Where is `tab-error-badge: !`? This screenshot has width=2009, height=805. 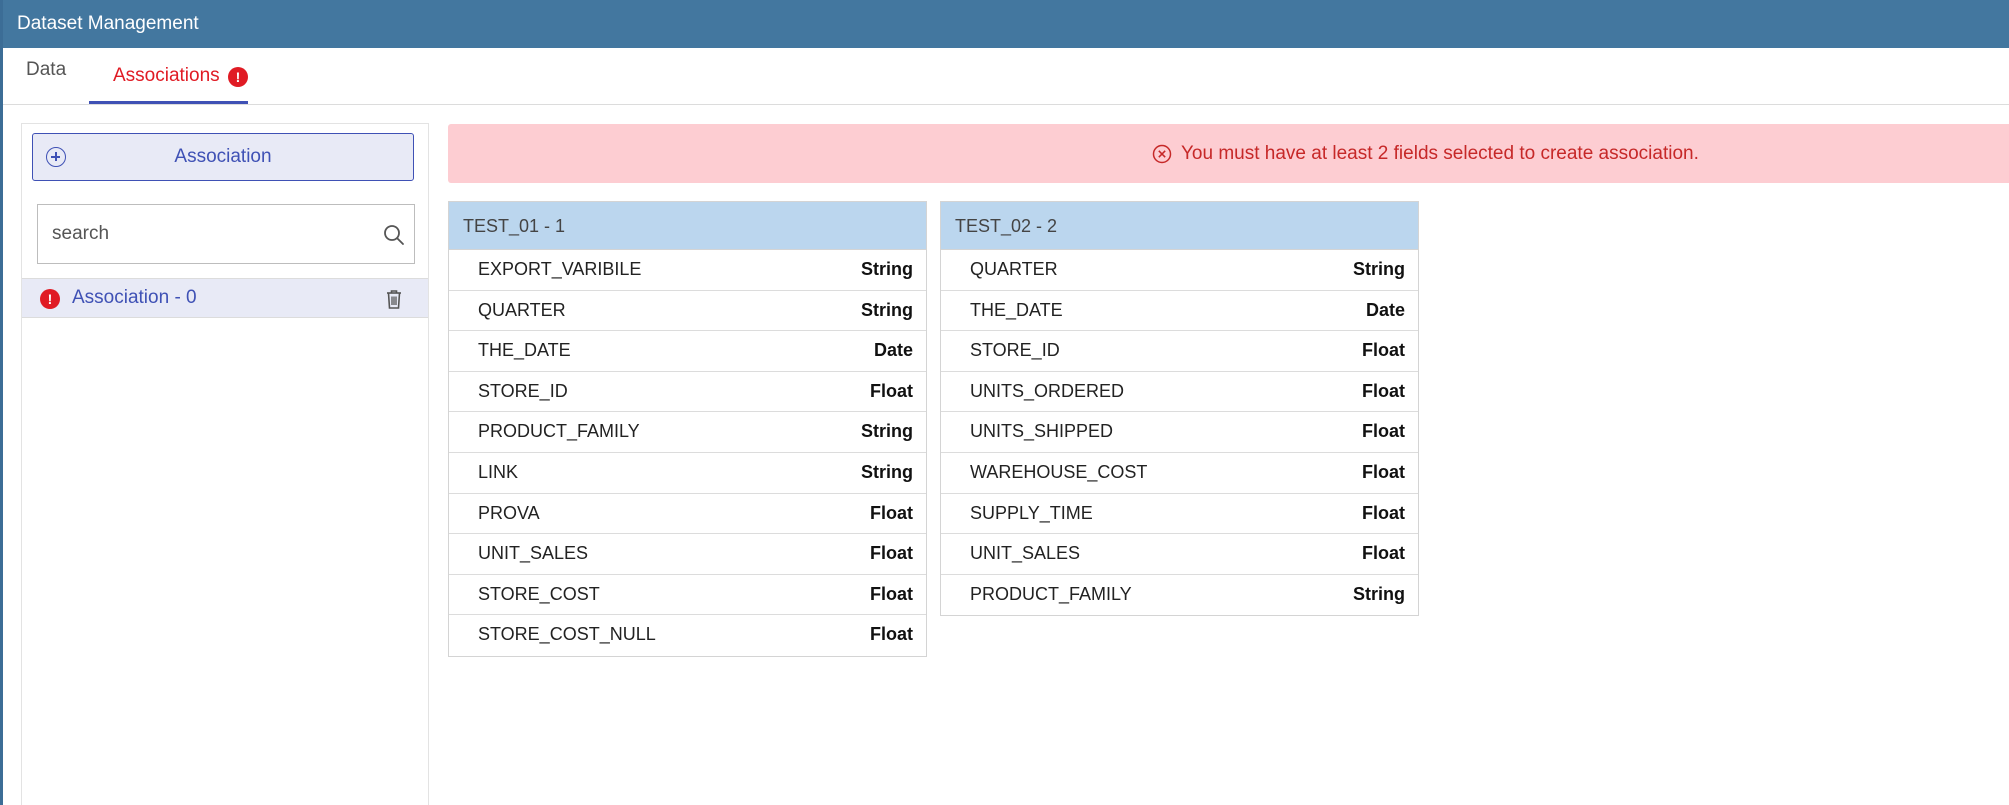 tab-error-badge: ! is located at coordinates (238, 77).